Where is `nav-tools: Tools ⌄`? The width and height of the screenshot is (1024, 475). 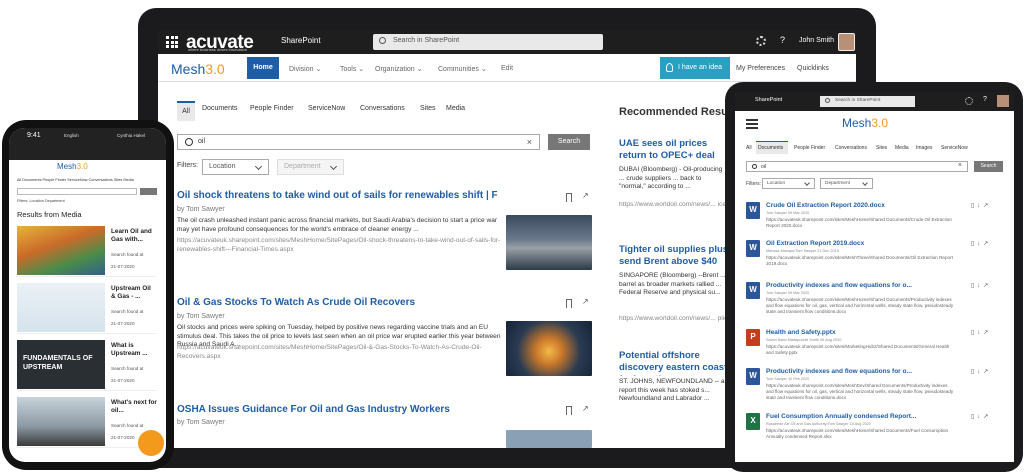 nav-tools: Tools ⌄ is located at coordinates (352, 69).